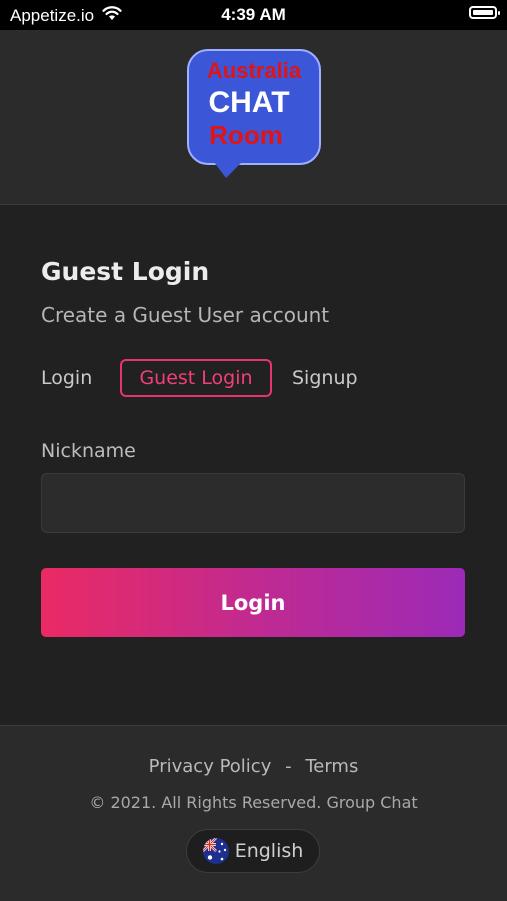 Image resolution: width=507 pixels, height=901 pixels. I want to click on privacy-policy-link: Privacy Policy, so click(210, 766).